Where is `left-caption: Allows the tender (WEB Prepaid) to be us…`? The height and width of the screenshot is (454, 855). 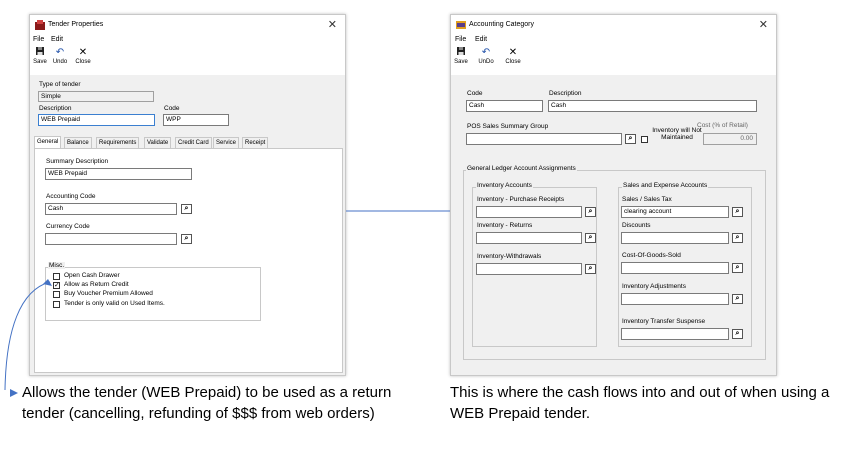 left-caption: Allows the tender (WEB Prepaid) to be us… is located at coordinates (207, 403).